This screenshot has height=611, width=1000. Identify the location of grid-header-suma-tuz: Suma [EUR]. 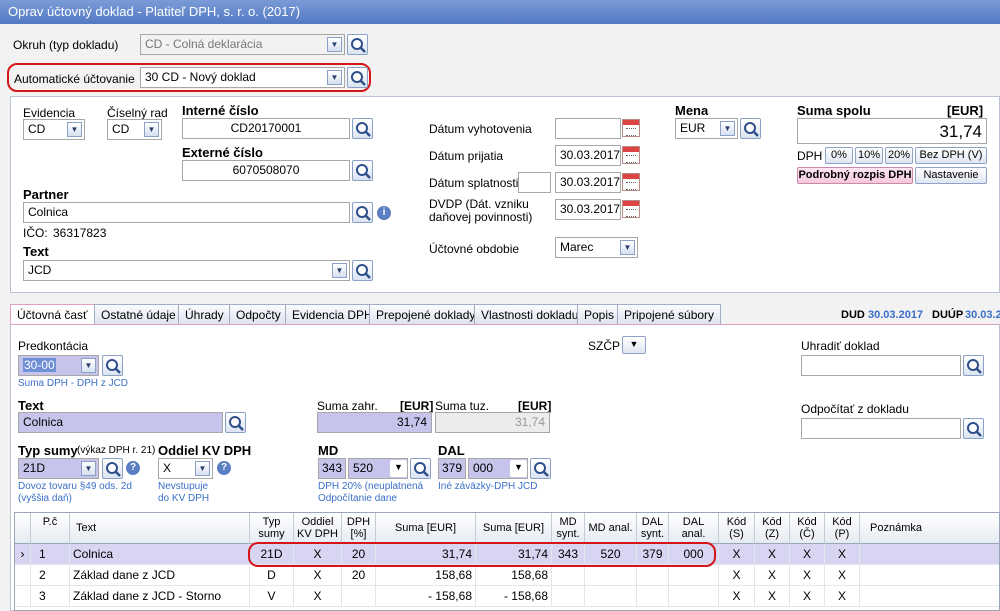
(514, 528).